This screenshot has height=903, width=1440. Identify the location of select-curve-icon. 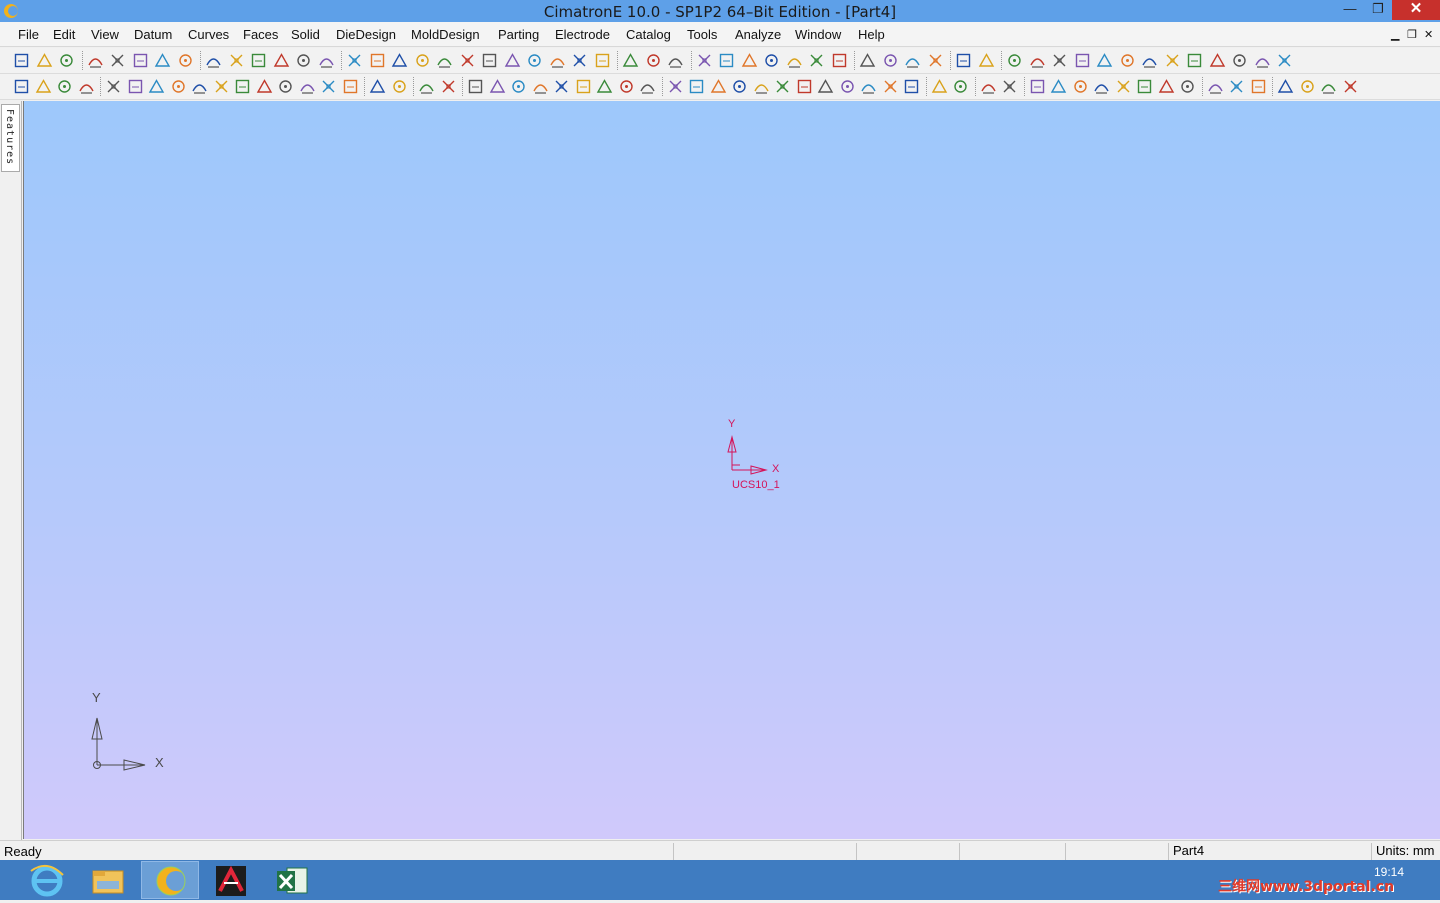
(135, 86).